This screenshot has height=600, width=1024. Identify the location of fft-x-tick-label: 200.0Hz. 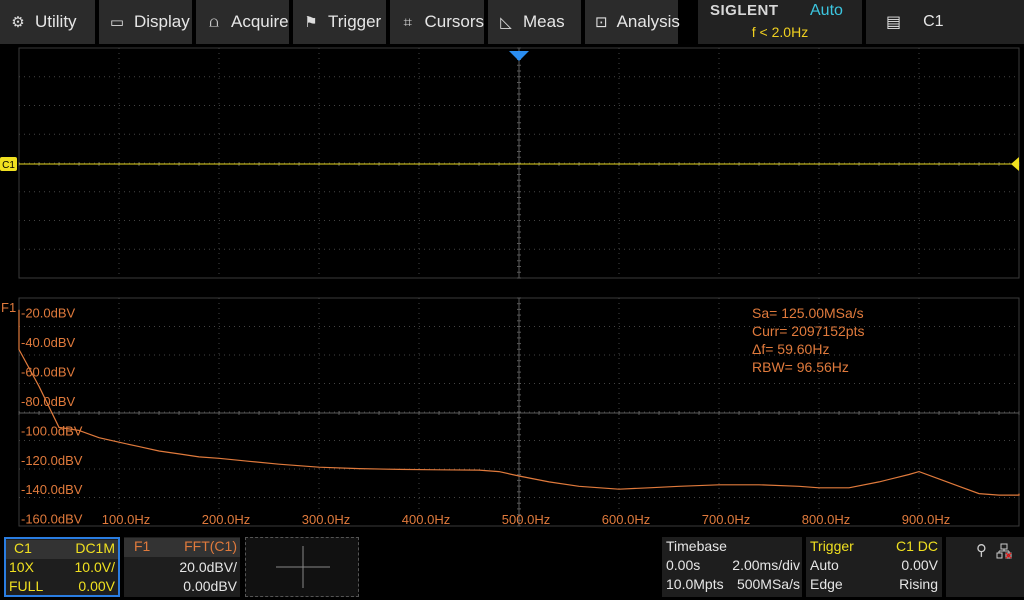
(226, 519).